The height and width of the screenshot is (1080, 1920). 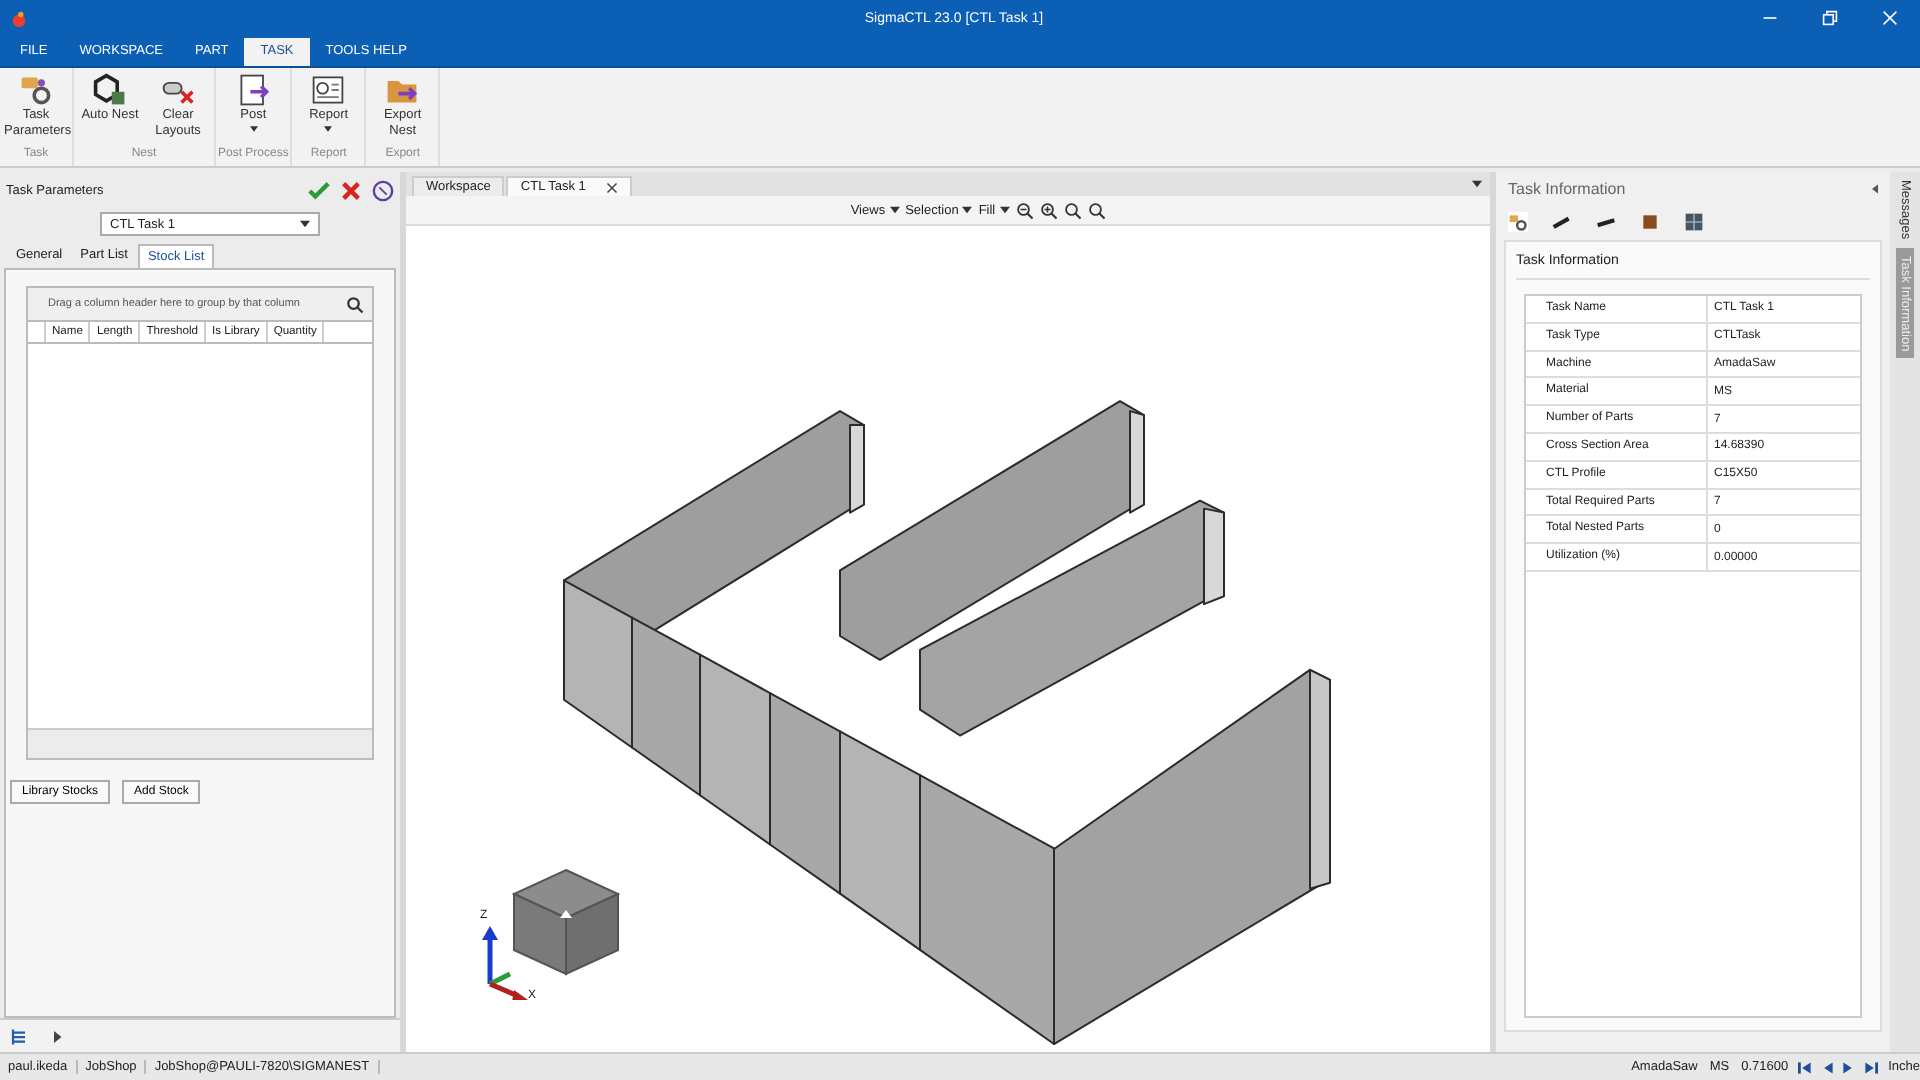 I want to click on grid-icon, so click(x=1694, y=222).